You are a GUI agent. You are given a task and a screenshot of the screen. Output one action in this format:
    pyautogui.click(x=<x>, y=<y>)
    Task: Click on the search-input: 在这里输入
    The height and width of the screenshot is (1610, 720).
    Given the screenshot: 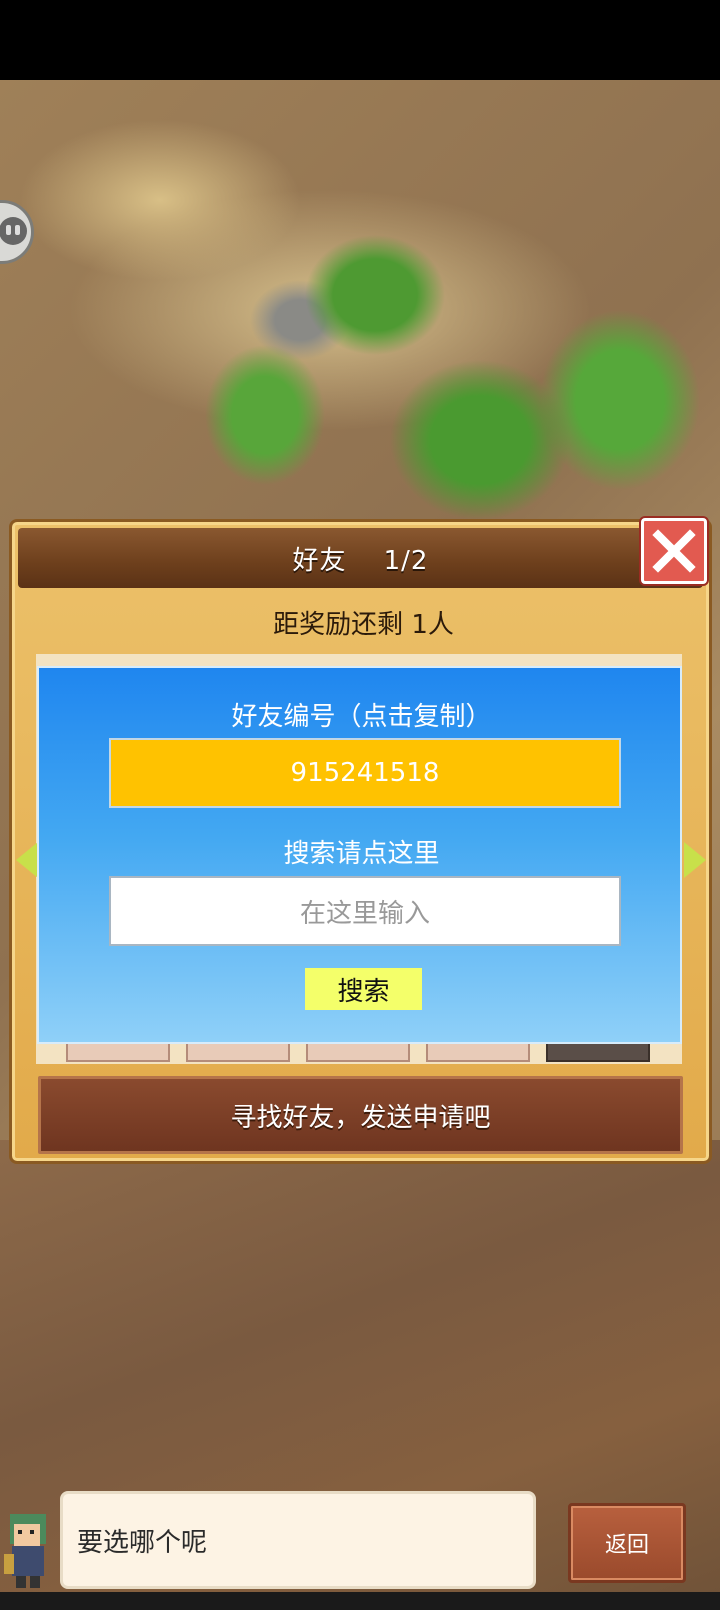 What is the action you would take?
    pyautogui.click(x=365, y=911)
    